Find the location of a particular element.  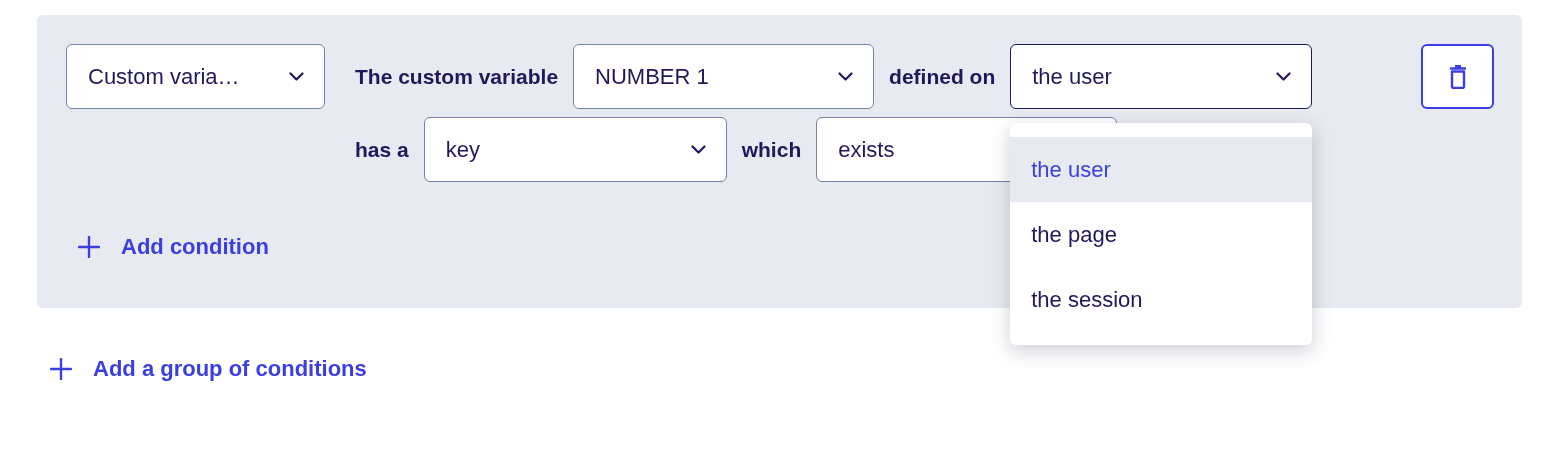

condition-label: has a is located at coordinates (382, 149).